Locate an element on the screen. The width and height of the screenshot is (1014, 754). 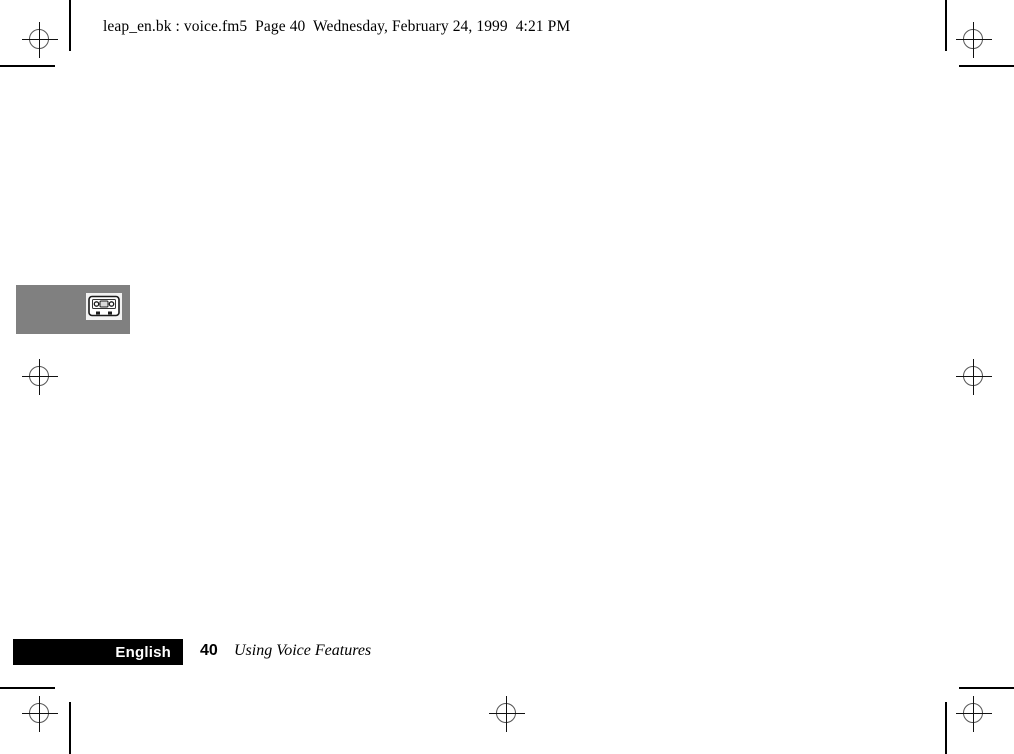
registration-mark-top-right is located at coordinates (974, 40).